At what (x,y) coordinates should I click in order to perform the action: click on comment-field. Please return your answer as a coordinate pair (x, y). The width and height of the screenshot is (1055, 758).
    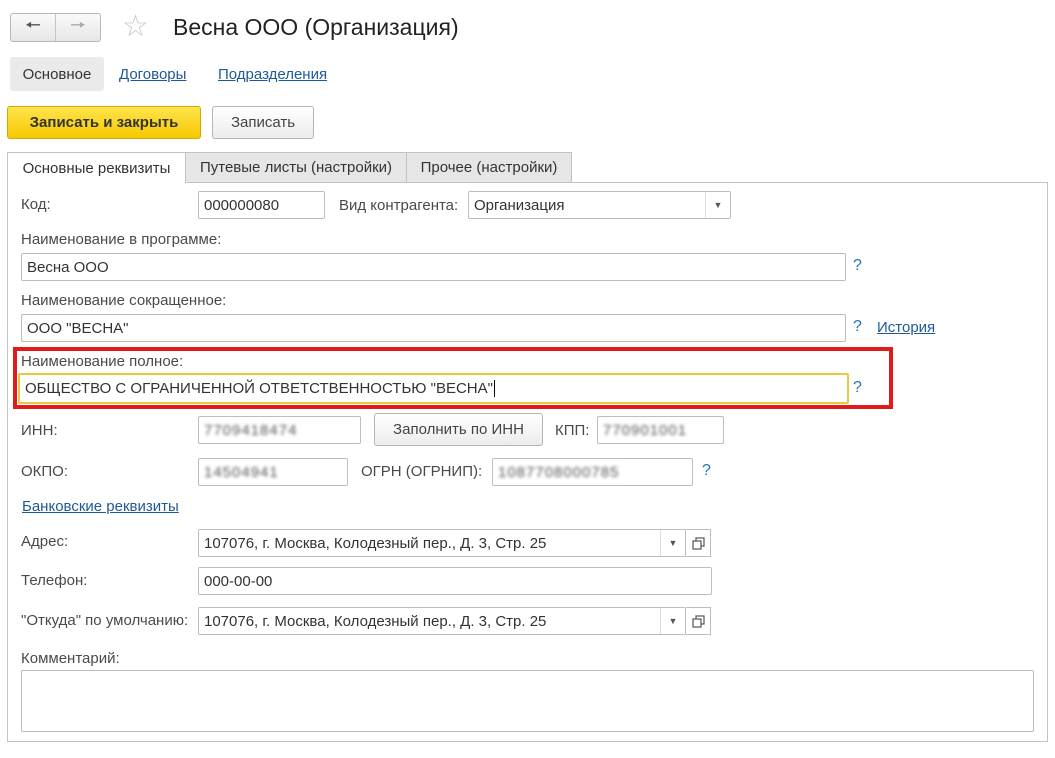
    Looking at the image, I should click on (527, 701).